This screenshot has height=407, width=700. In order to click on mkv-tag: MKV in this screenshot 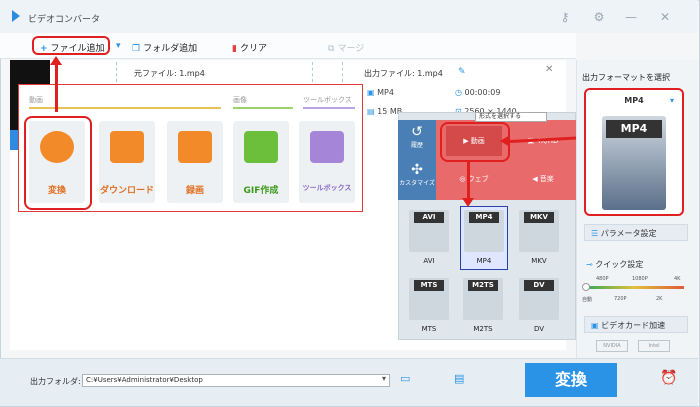, I will do `click(539, 217)`.